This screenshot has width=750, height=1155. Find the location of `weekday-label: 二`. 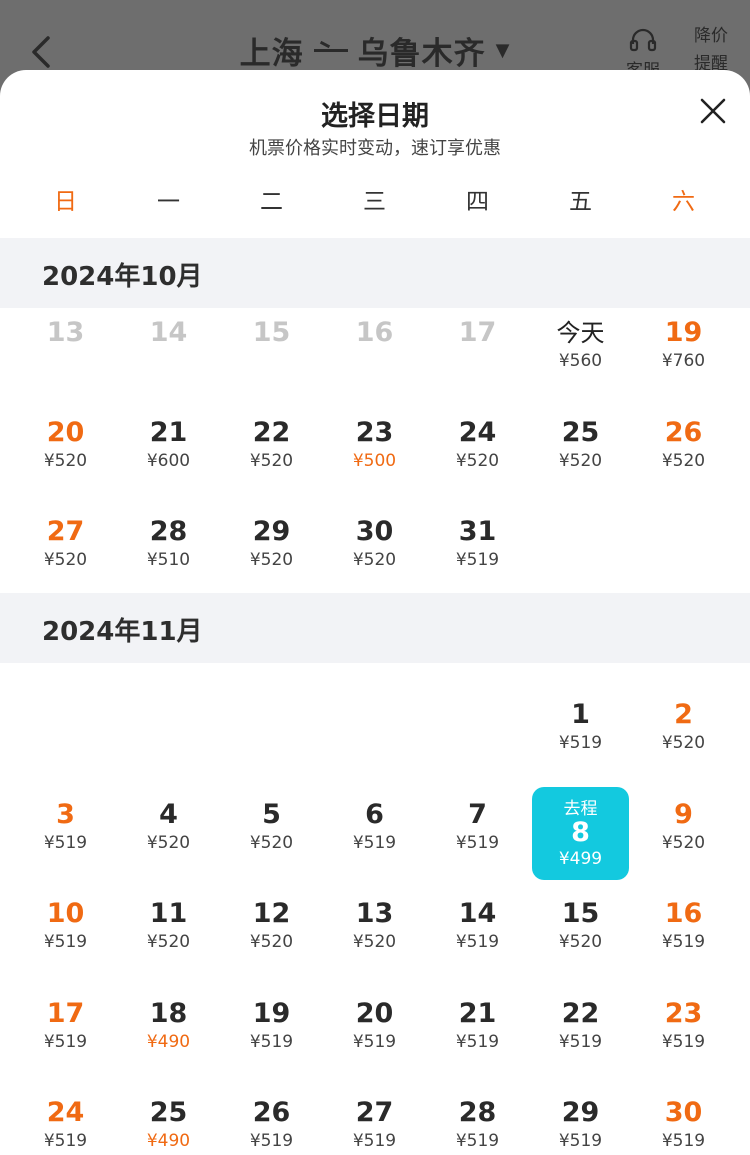

weekday-label: 二 is located at coordinates (271, 202).